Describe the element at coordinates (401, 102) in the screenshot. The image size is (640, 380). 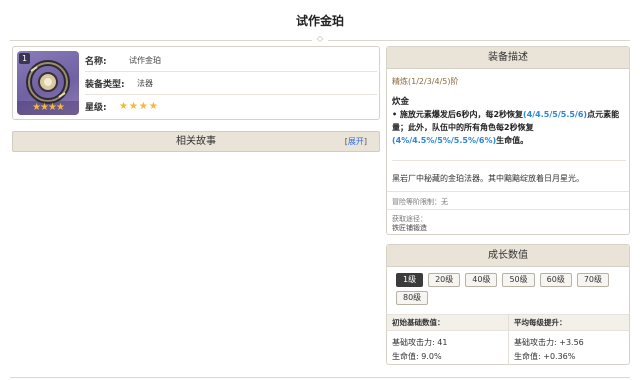
I see `passive-name: 炊金` at that location.